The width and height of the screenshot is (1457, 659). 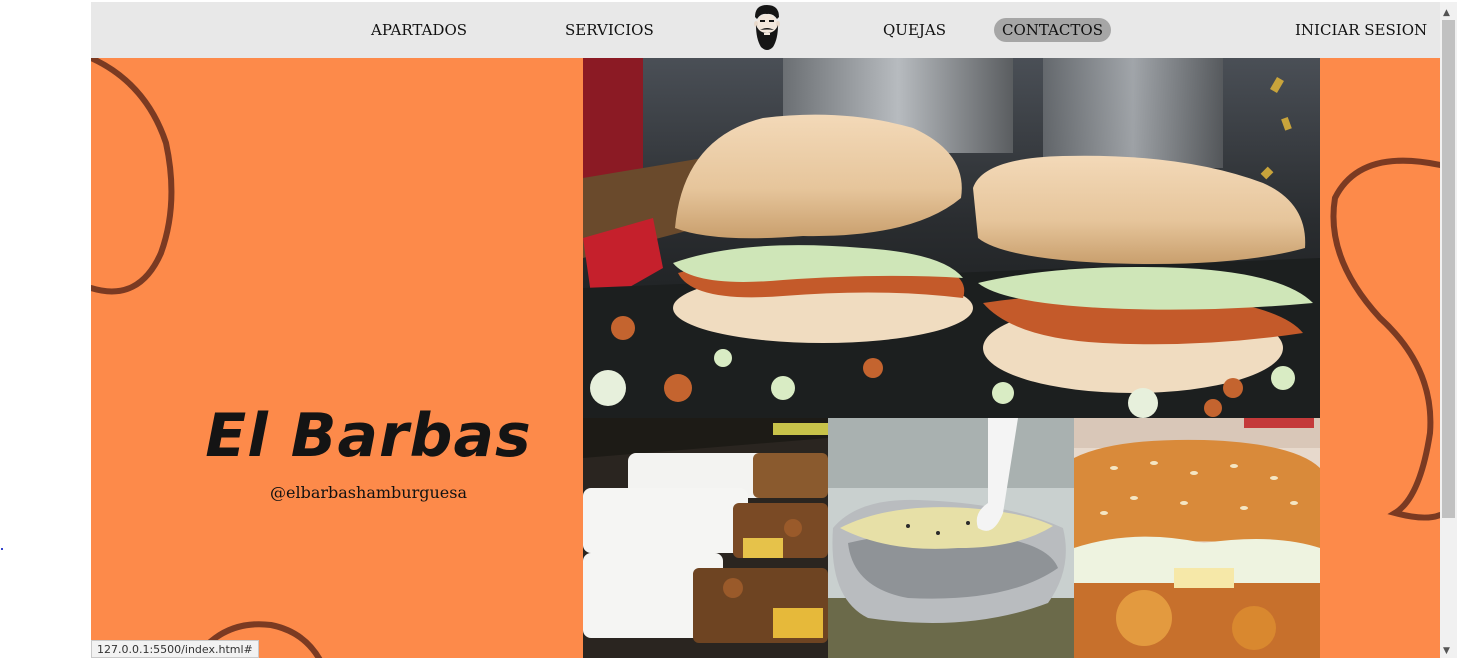 What do you see at coordinates (1052, 30) in the screenshot?
I see `nav-link-contactos: CONTACTOS` at bounding box center [1052, 30].